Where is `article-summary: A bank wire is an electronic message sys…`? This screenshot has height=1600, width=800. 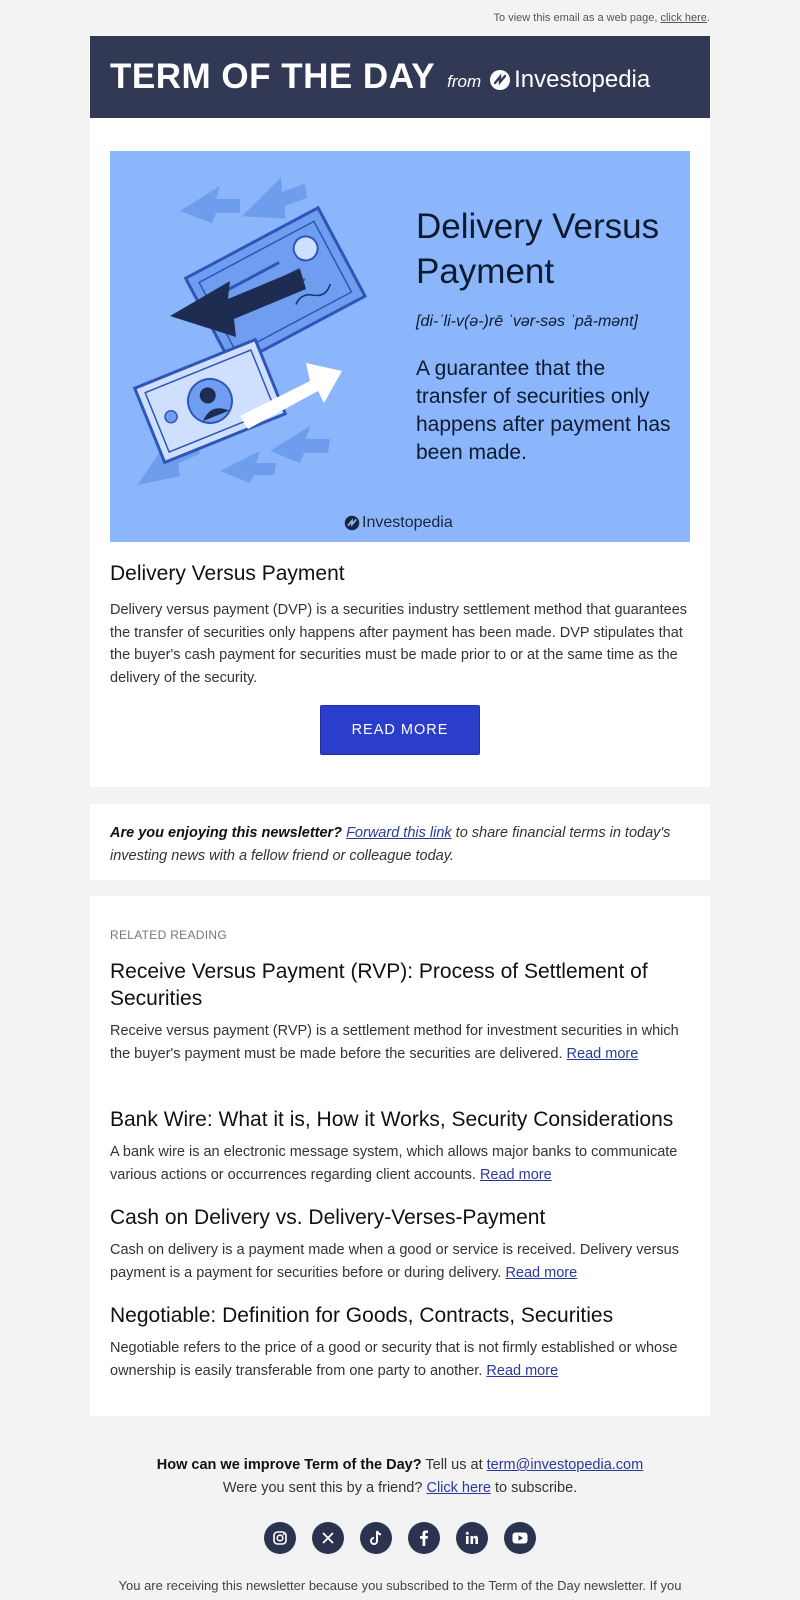
article-summary: A bank wire is an electronic message sys… is located at coordinates (394, 1163).